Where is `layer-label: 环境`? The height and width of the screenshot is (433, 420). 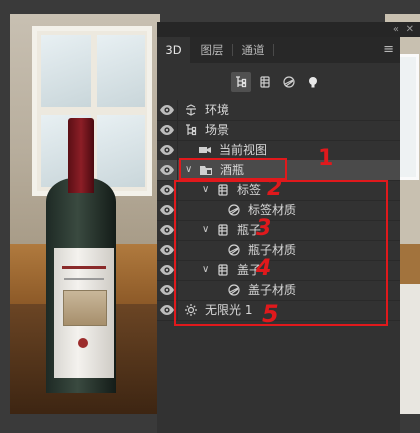 layer-label: 环境 is located at coordinates (217, 110).